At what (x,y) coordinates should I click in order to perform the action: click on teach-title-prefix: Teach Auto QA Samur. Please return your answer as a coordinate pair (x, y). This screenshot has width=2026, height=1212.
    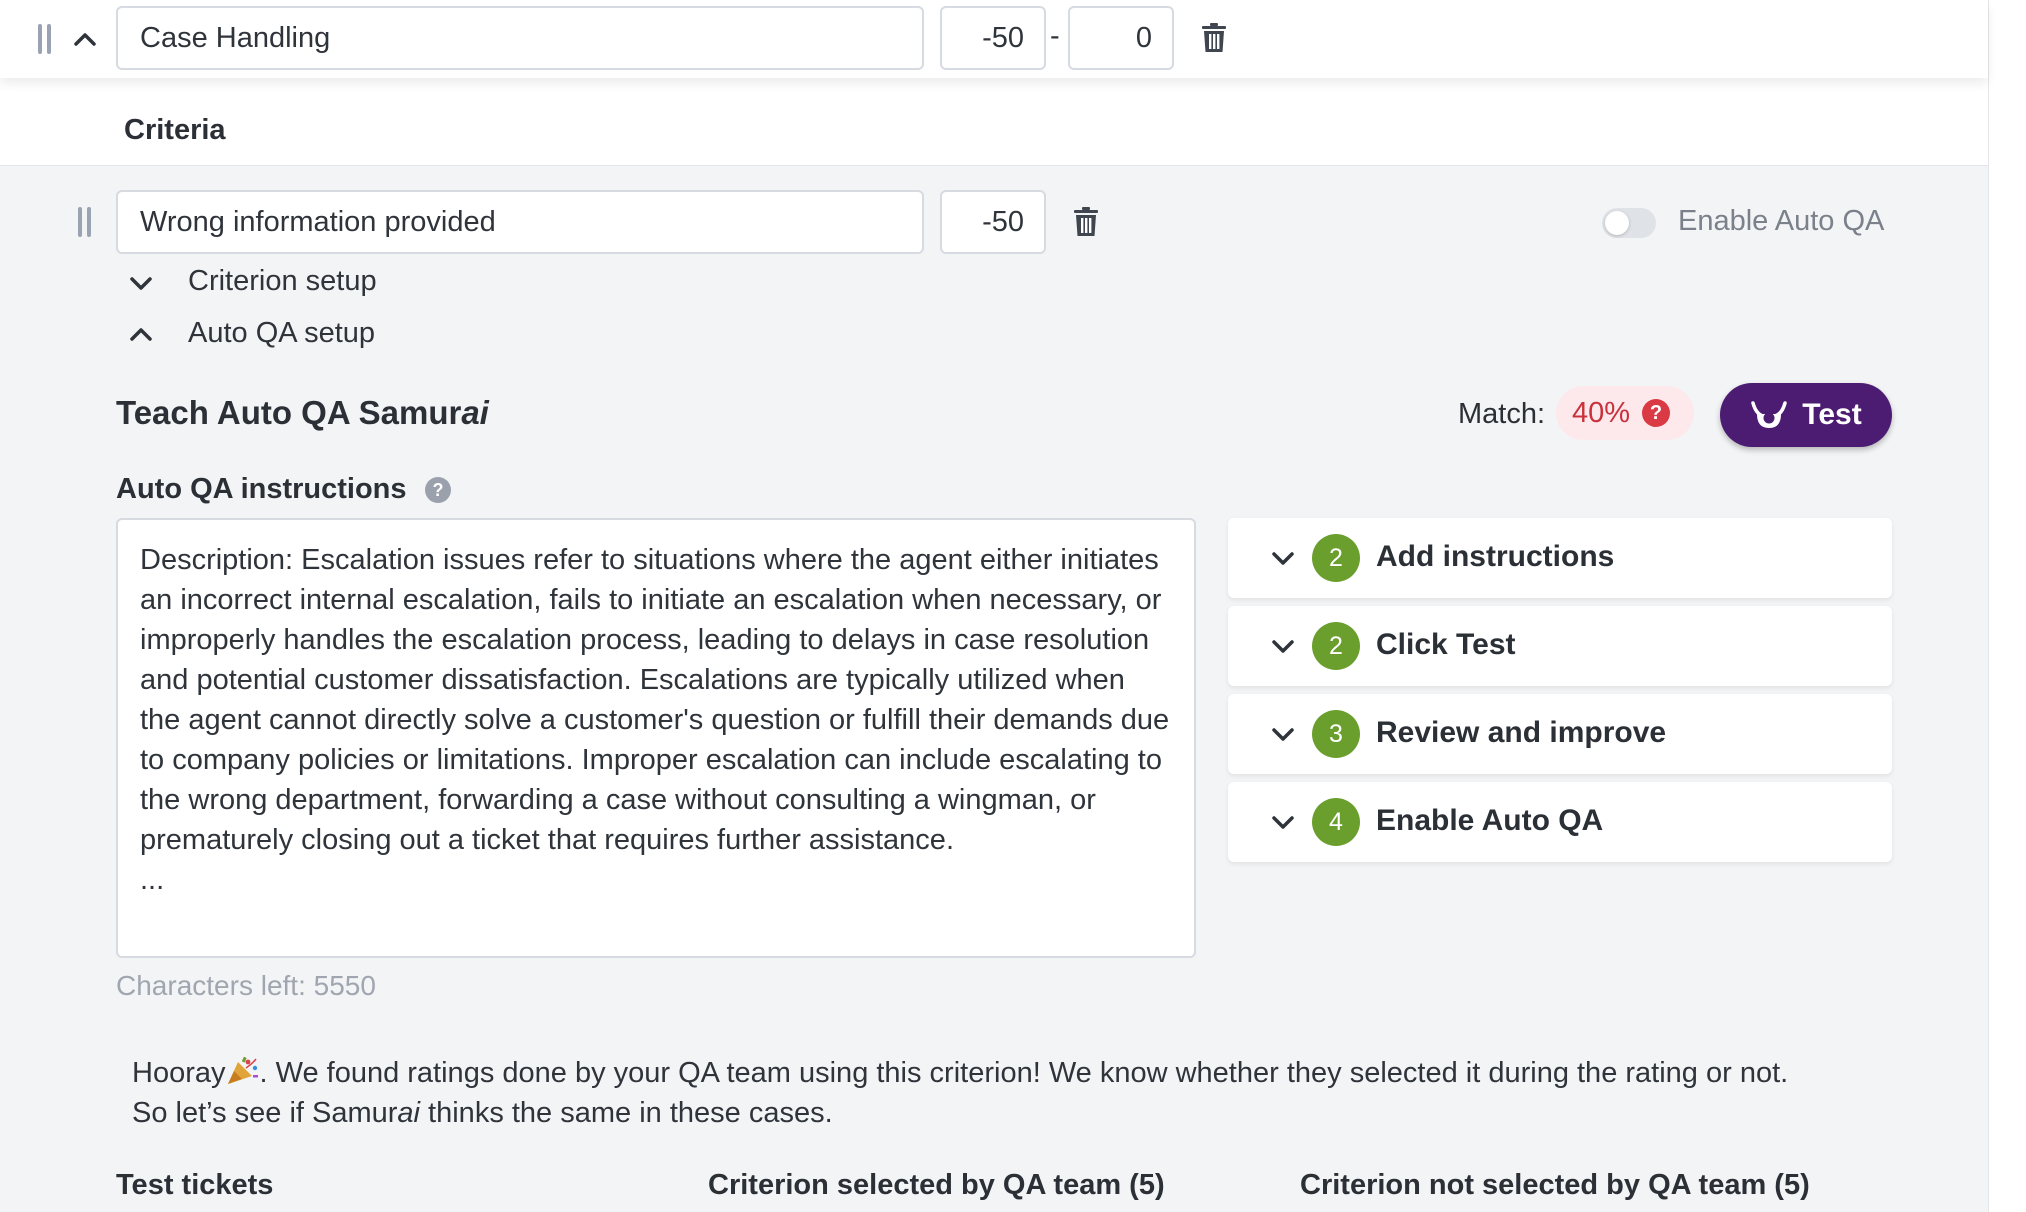
    Looking at the image, I should click on (289, 412).